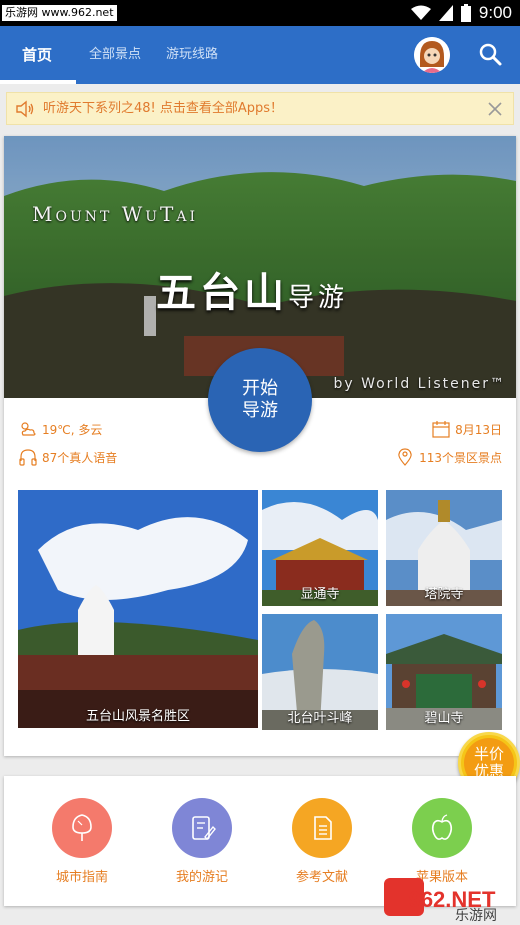 This screenshot has height=925, width=520. I want to click on attraction-label: 五台山风景名胜区, so click(137, 716).